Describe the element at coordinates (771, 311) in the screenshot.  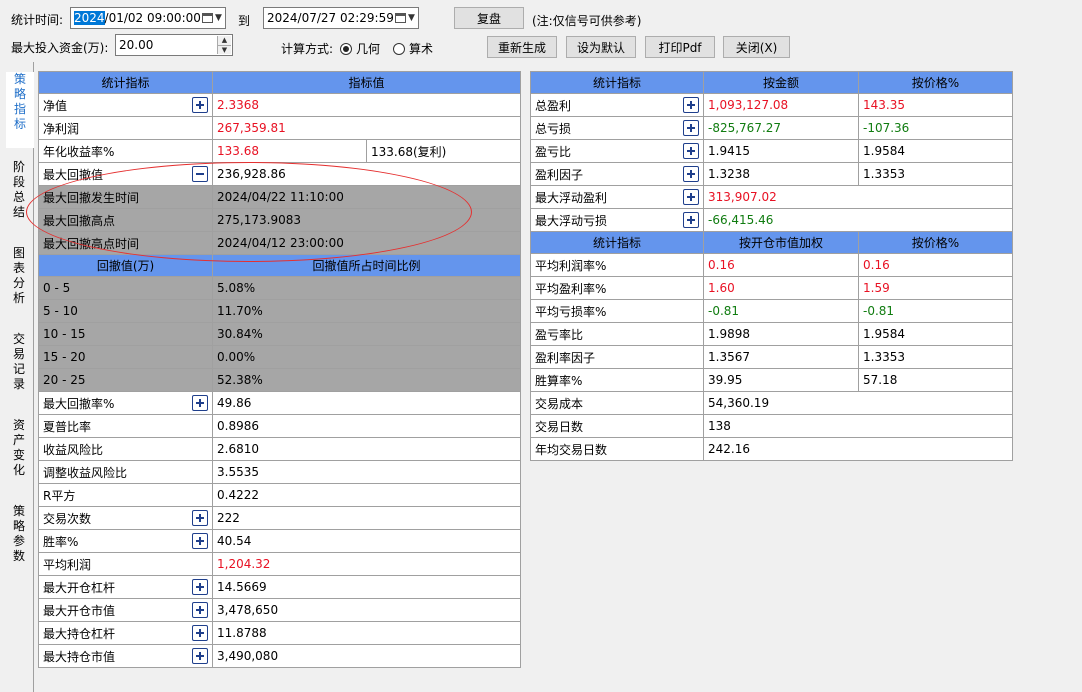
I see `table-row: 平均亏损率% -0.81 -0.81` at that location.